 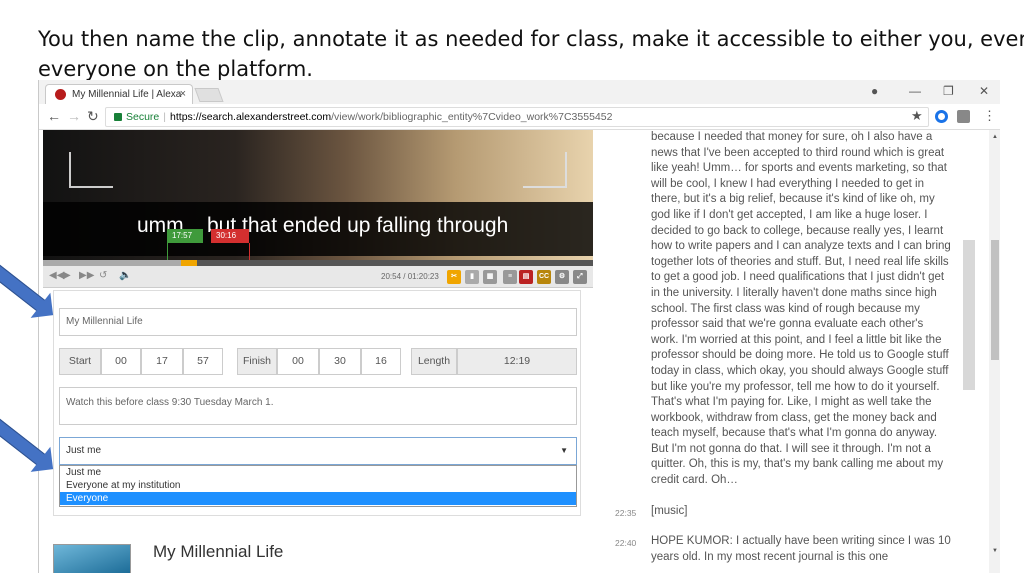 I want to click on transcript-scrollbar, so click(x=969, y=315).